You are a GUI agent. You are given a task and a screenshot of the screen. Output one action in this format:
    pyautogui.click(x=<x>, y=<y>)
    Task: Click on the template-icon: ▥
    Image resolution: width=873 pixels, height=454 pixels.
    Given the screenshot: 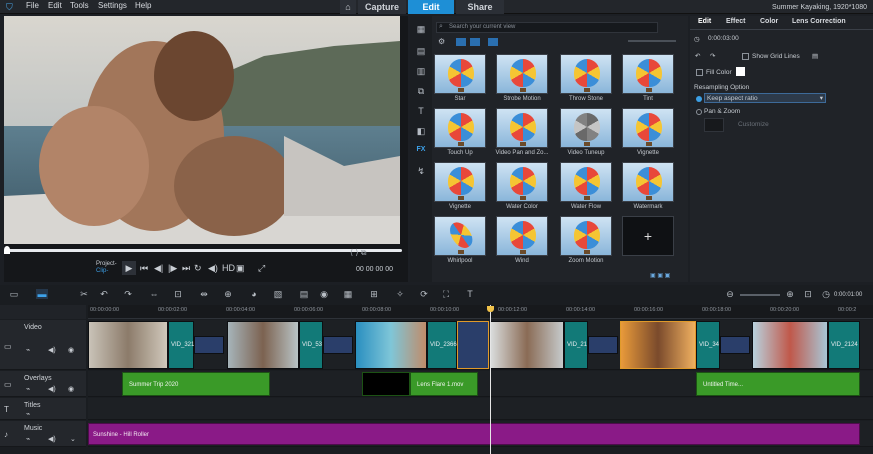 What is the action you would take?
    pyautogui.click(x=421, y=71)
    